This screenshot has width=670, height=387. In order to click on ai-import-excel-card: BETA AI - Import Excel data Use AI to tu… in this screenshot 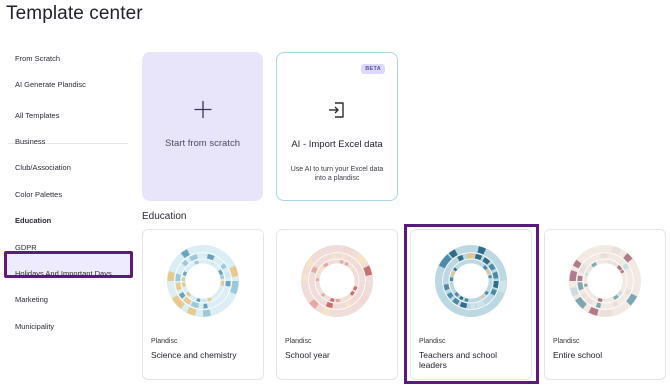, I will do `click(337, 126)`.